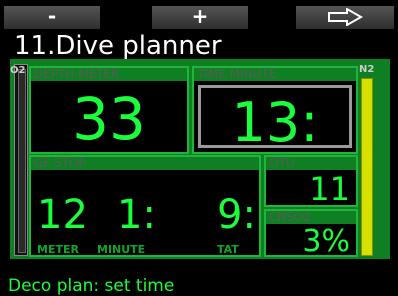  I want to click on minus-button-label: -, so click(52, 16).